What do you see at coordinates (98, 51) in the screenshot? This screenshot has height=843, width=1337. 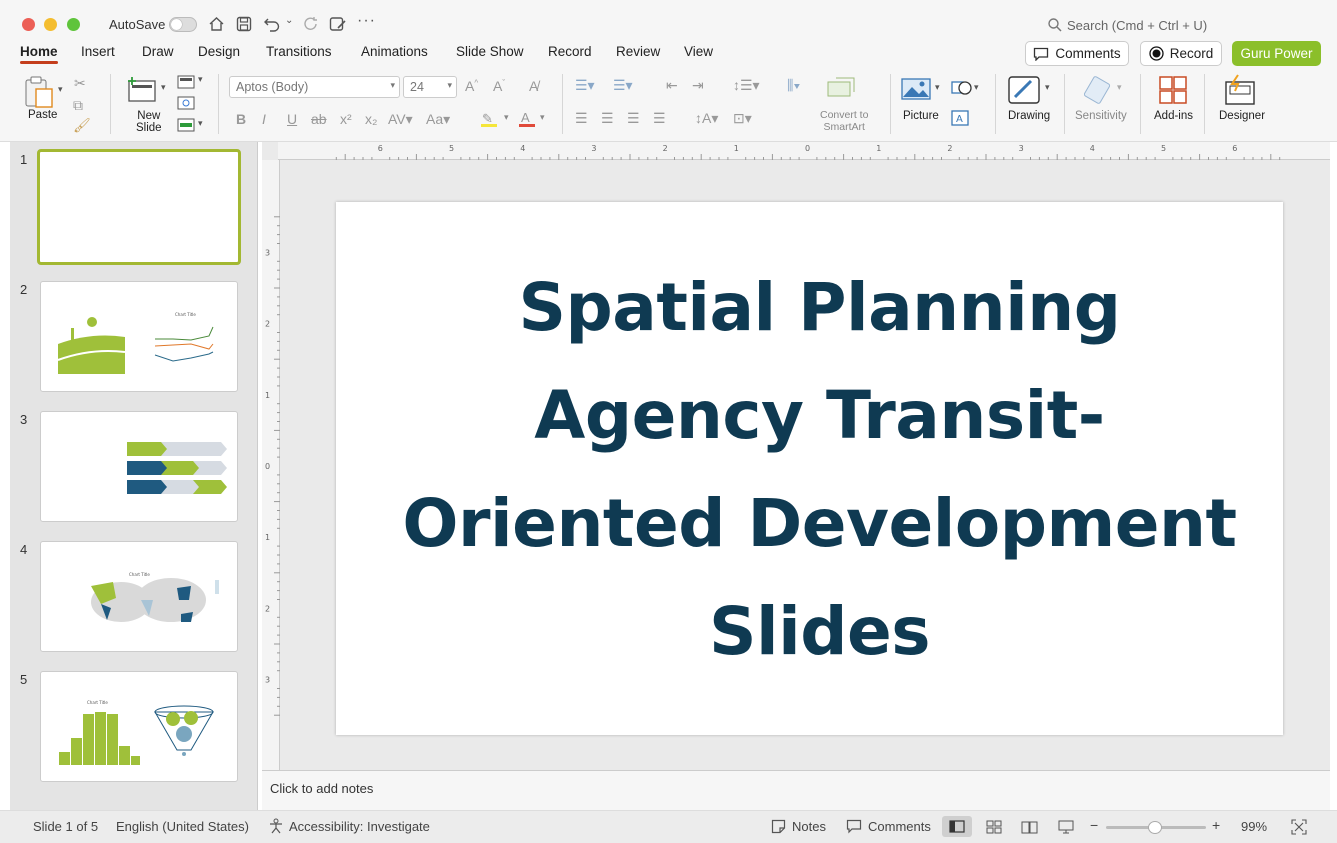 I see `tab-insert: Insert` at bounding box center [98, 51].